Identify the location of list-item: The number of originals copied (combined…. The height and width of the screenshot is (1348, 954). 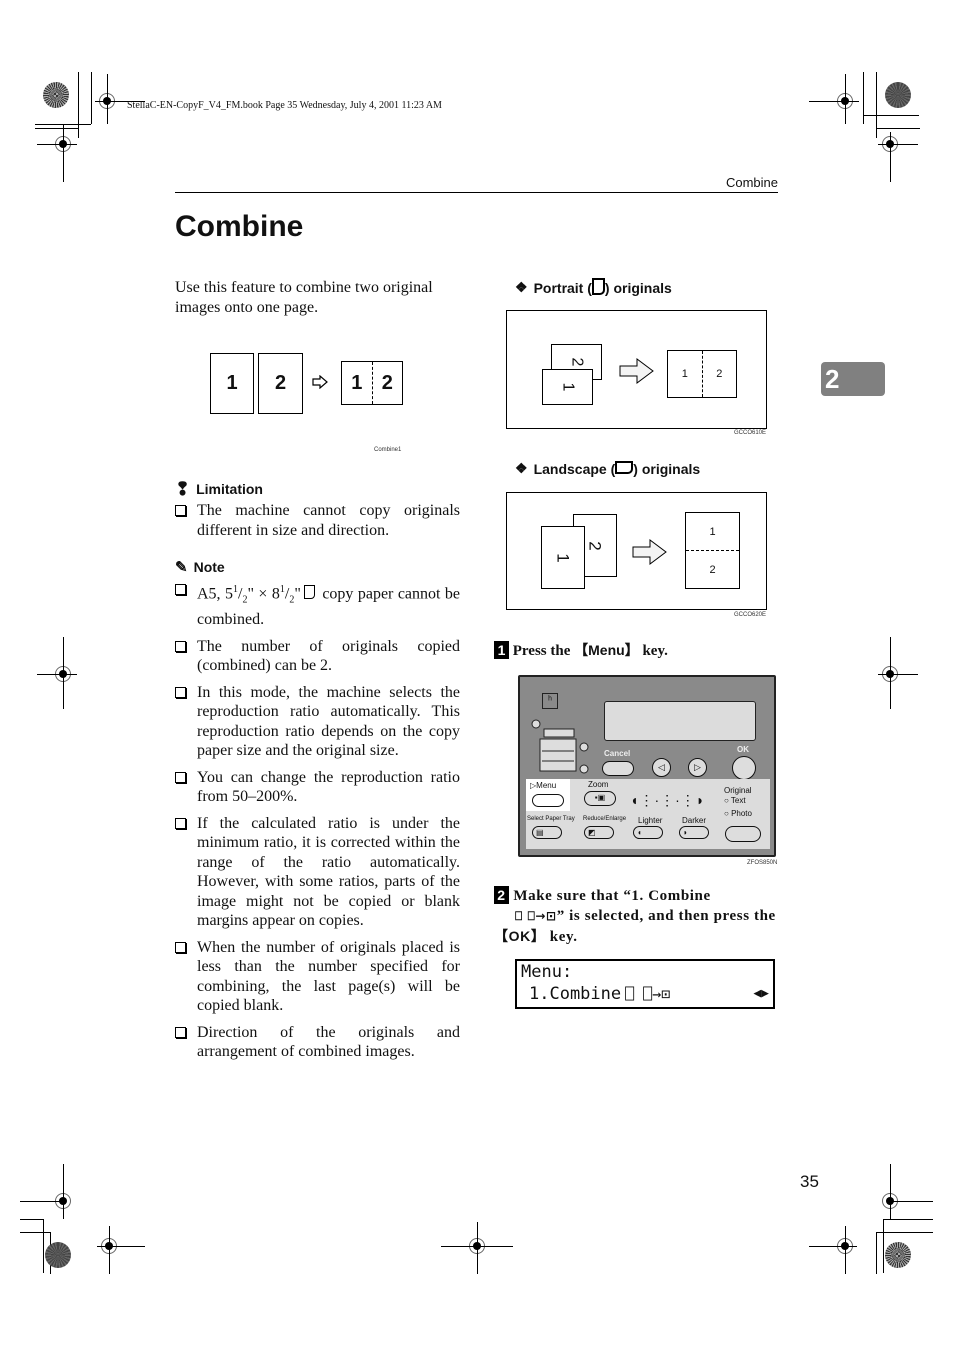
(317, 656).